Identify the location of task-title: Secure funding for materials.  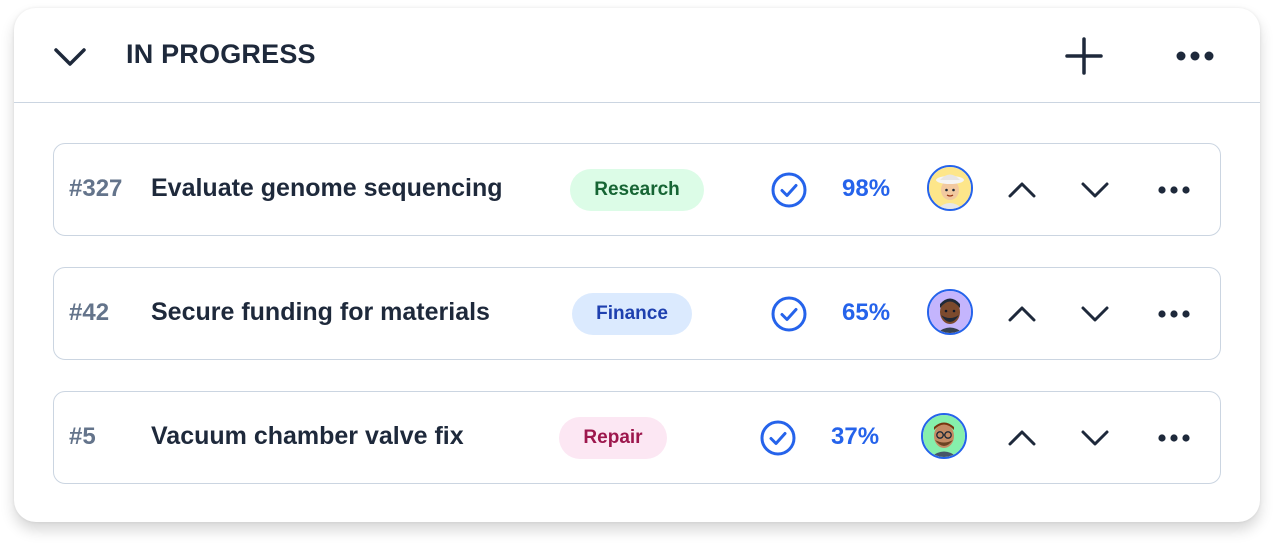
(320, 312).